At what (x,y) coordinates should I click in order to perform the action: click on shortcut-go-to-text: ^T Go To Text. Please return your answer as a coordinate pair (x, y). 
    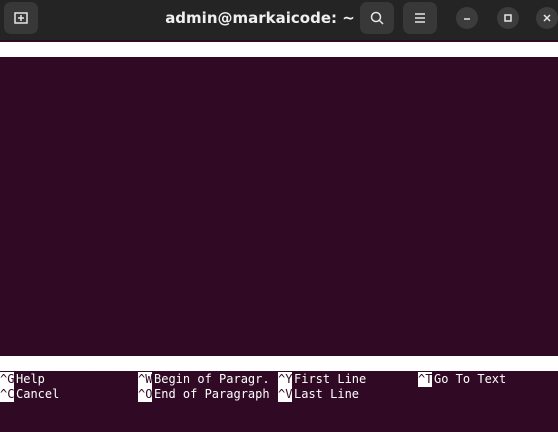
    Looking at the image, I should click on (488, 379).